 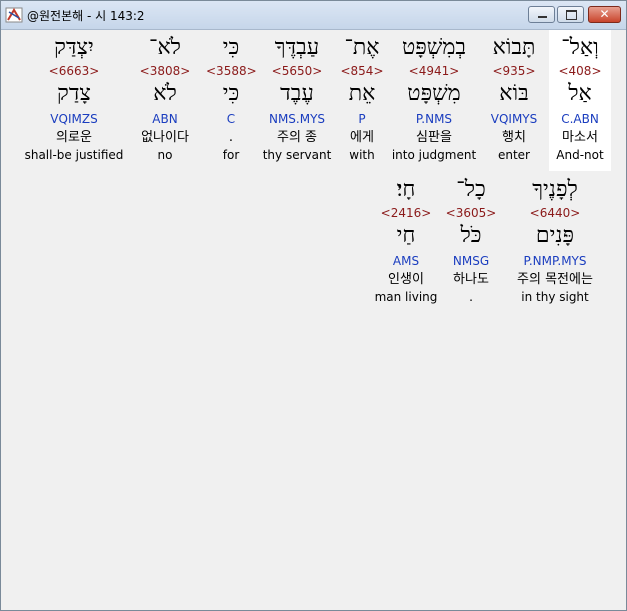 I want to click on strong-number: <3588>, so click(x=231, y=71).